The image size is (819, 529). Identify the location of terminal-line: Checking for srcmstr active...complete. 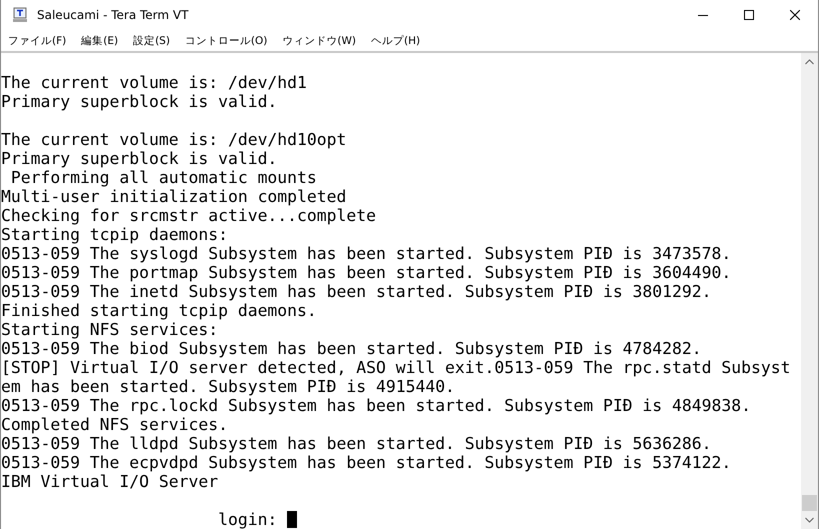
(188, 215).